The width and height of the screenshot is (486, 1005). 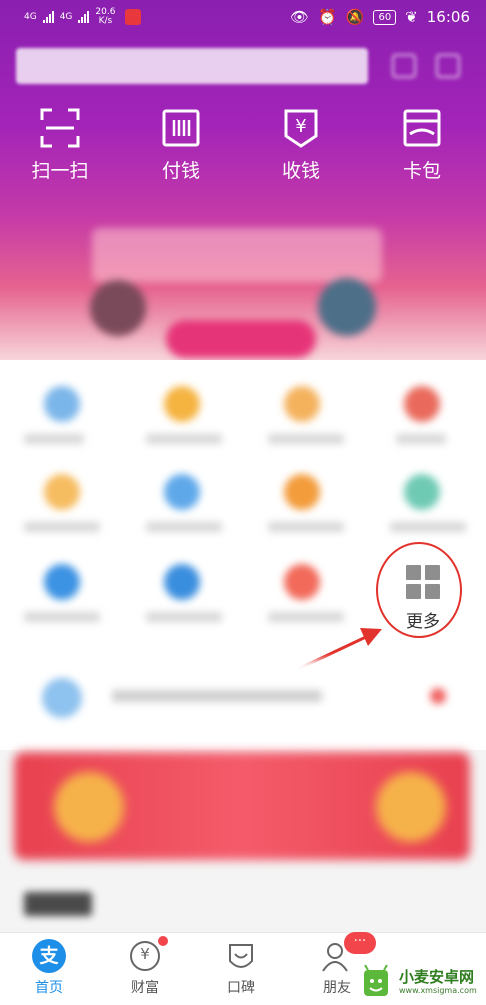 I want to click on section-heading-blurred, so click(x=58, y=904).